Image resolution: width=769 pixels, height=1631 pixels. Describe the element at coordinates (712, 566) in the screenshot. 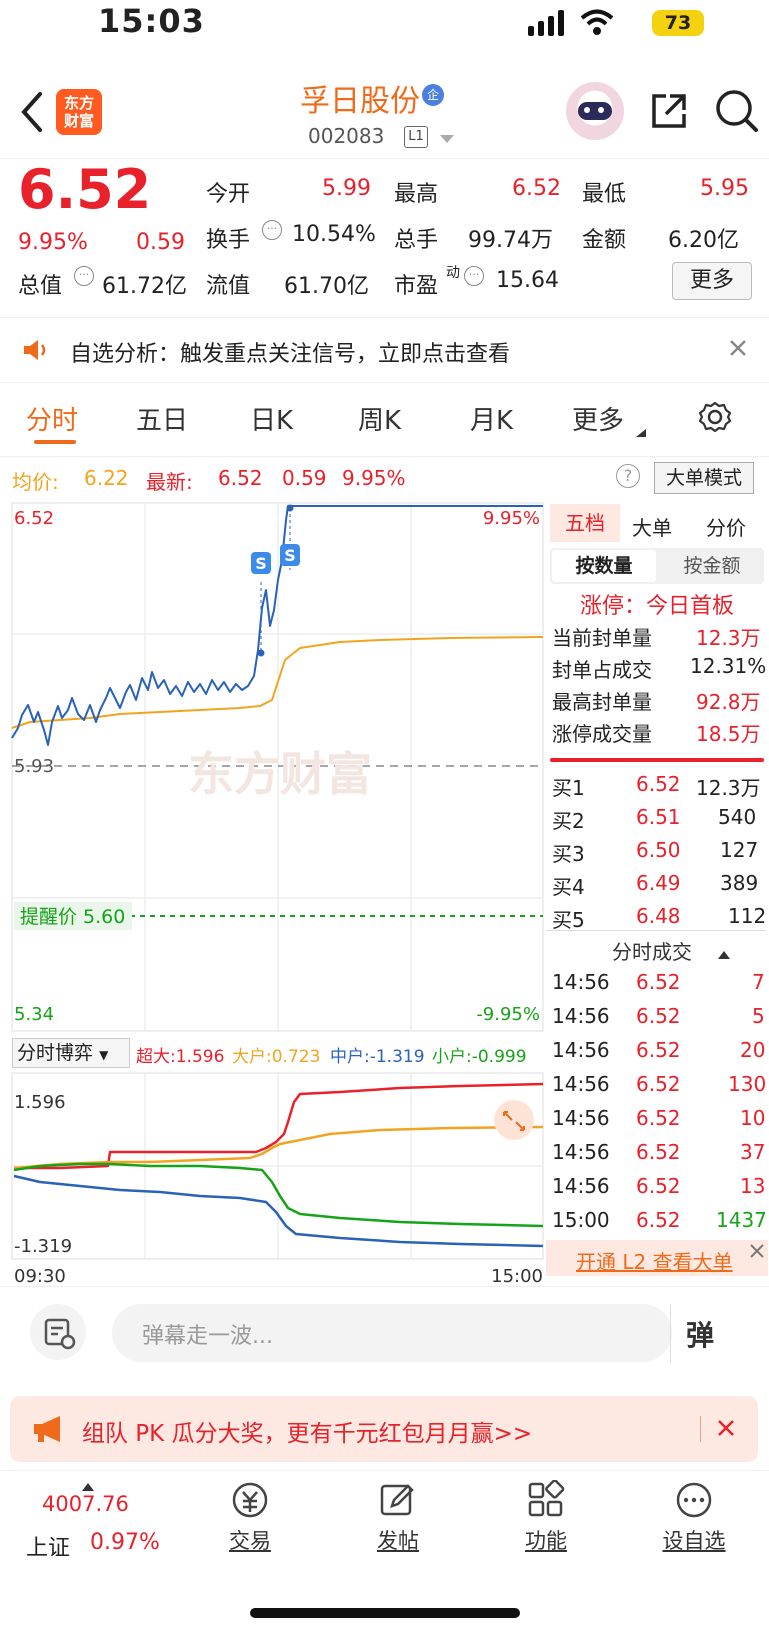

I see `sub-tab-by-amount: 按金额` at that location.